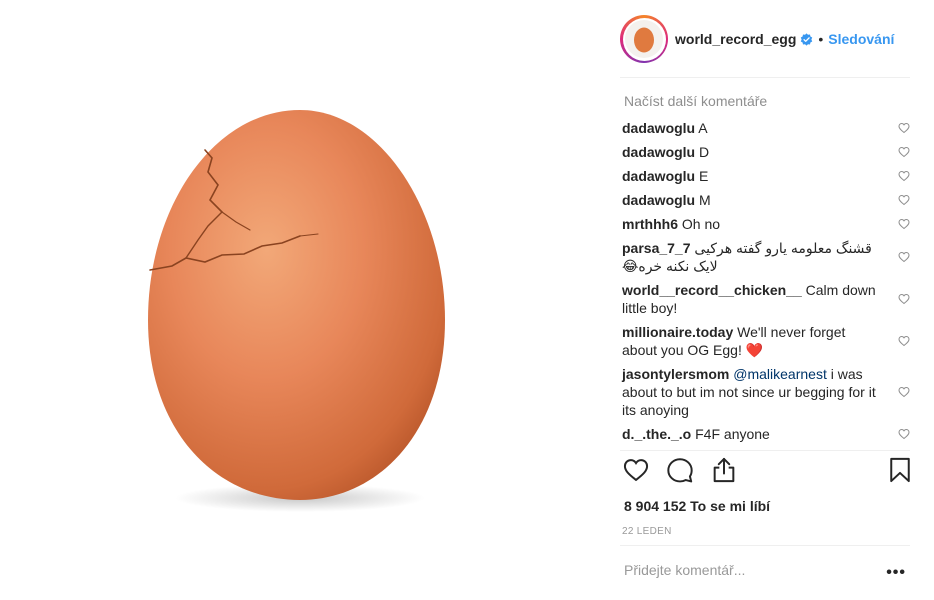  I want to click on avatar, so click(644, 39).